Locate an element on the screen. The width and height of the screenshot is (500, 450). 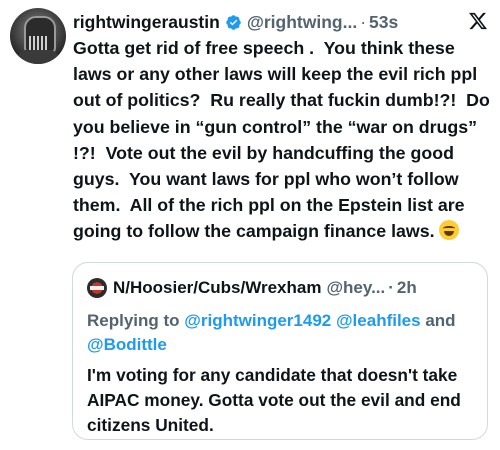
x-logo-icon is located at coordinates (478, 21).